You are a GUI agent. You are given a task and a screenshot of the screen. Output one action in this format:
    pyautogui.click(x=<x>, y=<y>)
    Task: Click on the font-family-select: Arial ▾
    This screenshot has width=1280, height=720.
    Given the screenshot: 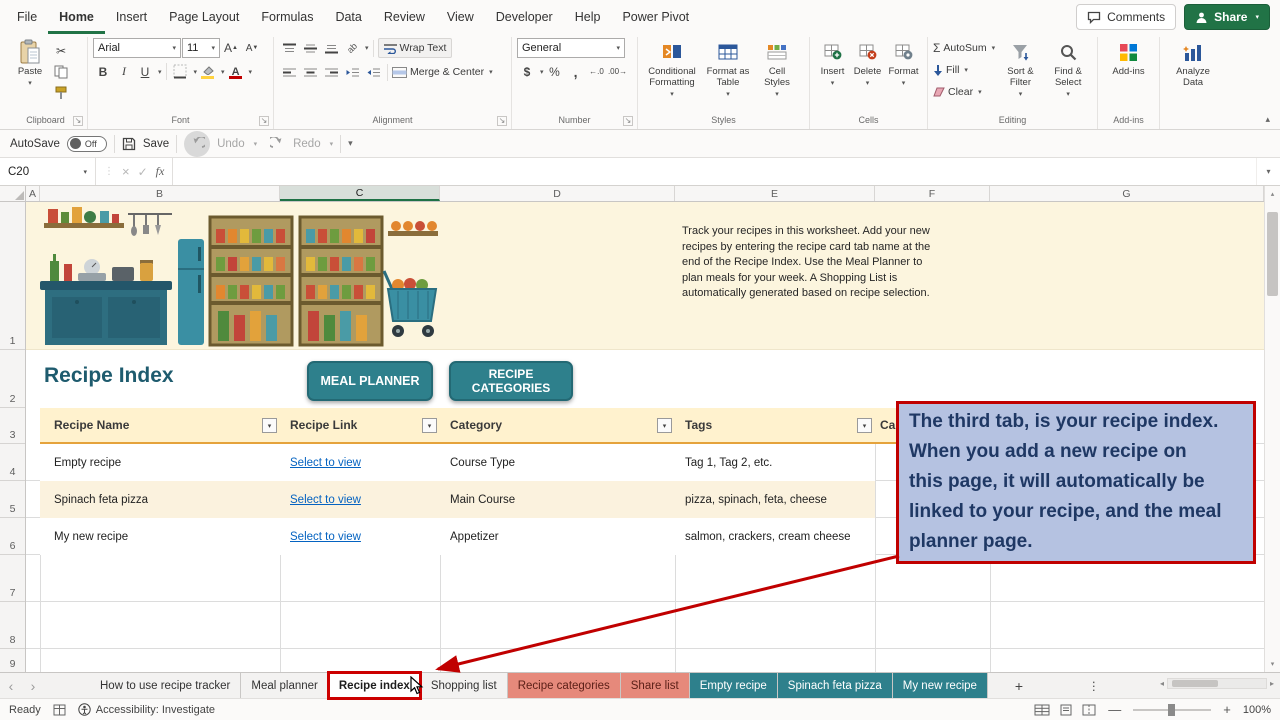 What is the action you would take?
    pyautogui.click(x=137, y=48)
    